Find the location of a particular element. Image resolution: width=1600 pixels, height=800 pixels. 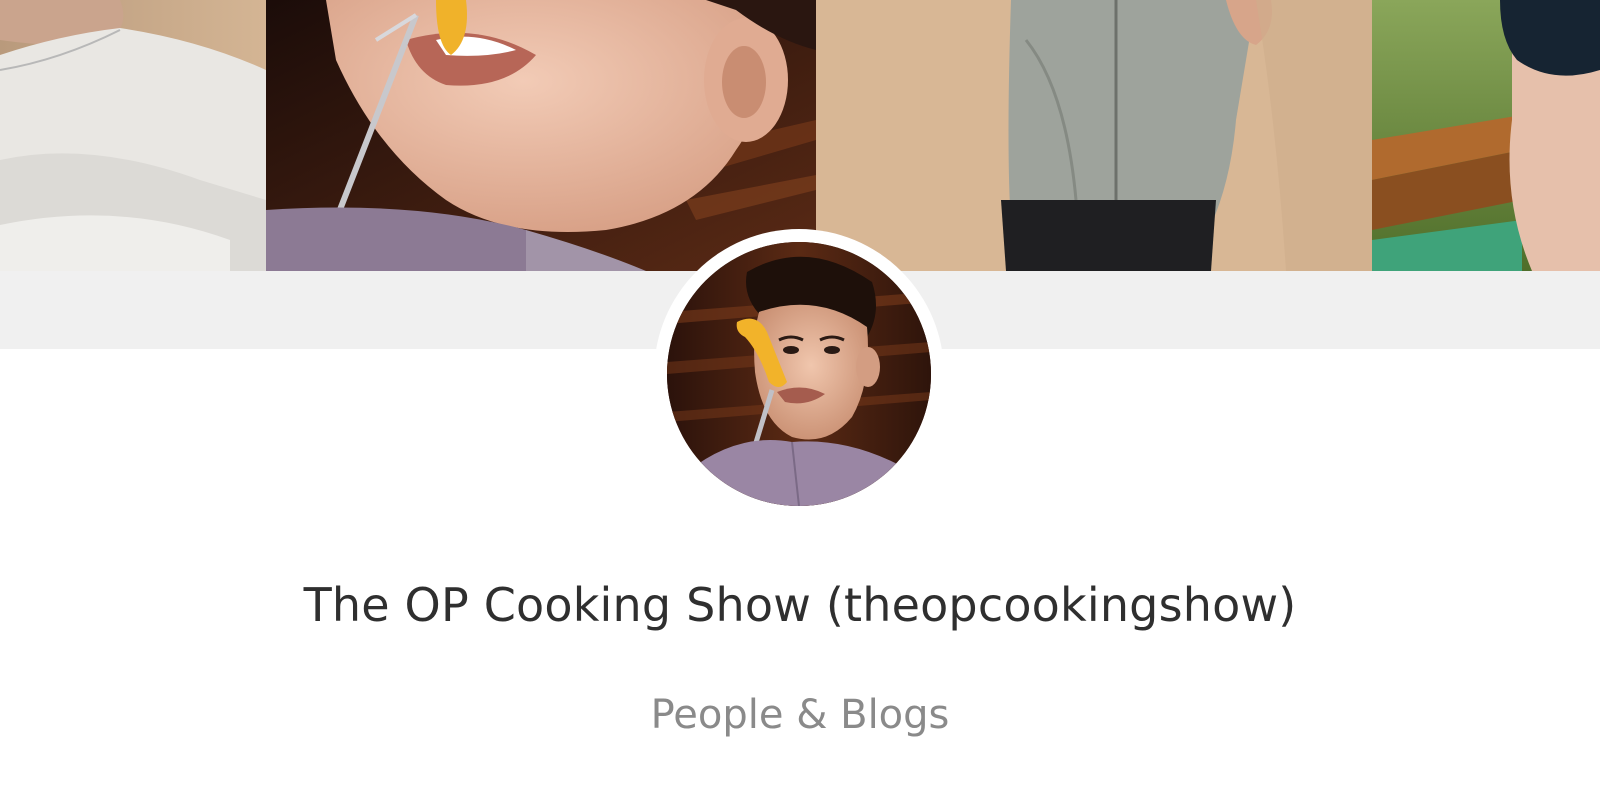

channel-category: People & Blogs is located at coordinates (800, 715).